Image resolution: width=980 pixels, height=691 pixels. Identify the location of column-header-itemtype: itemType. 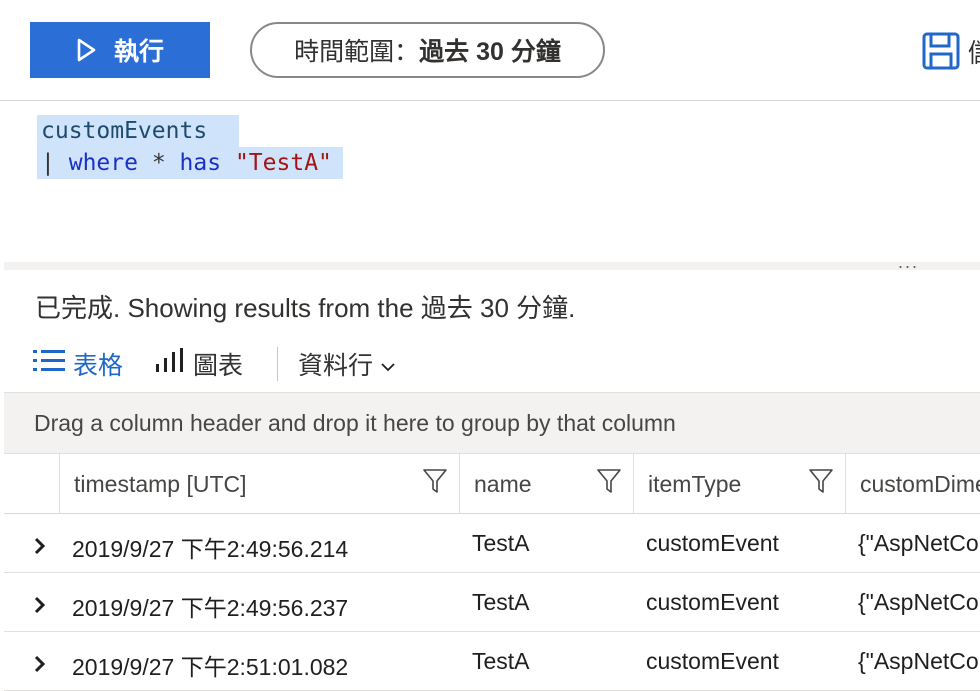
(740, 483).